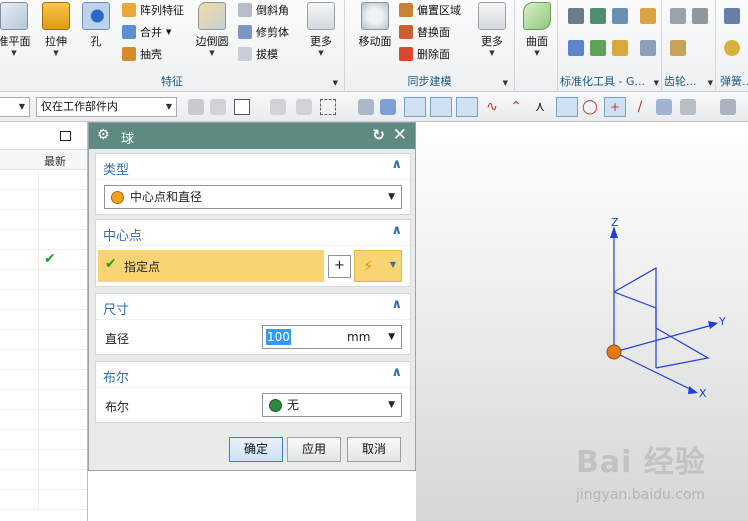 The image size is (748, 521). Describe the element at coordinates (567, 107) in the screenshot. I see `snap-center-icon` at that location.